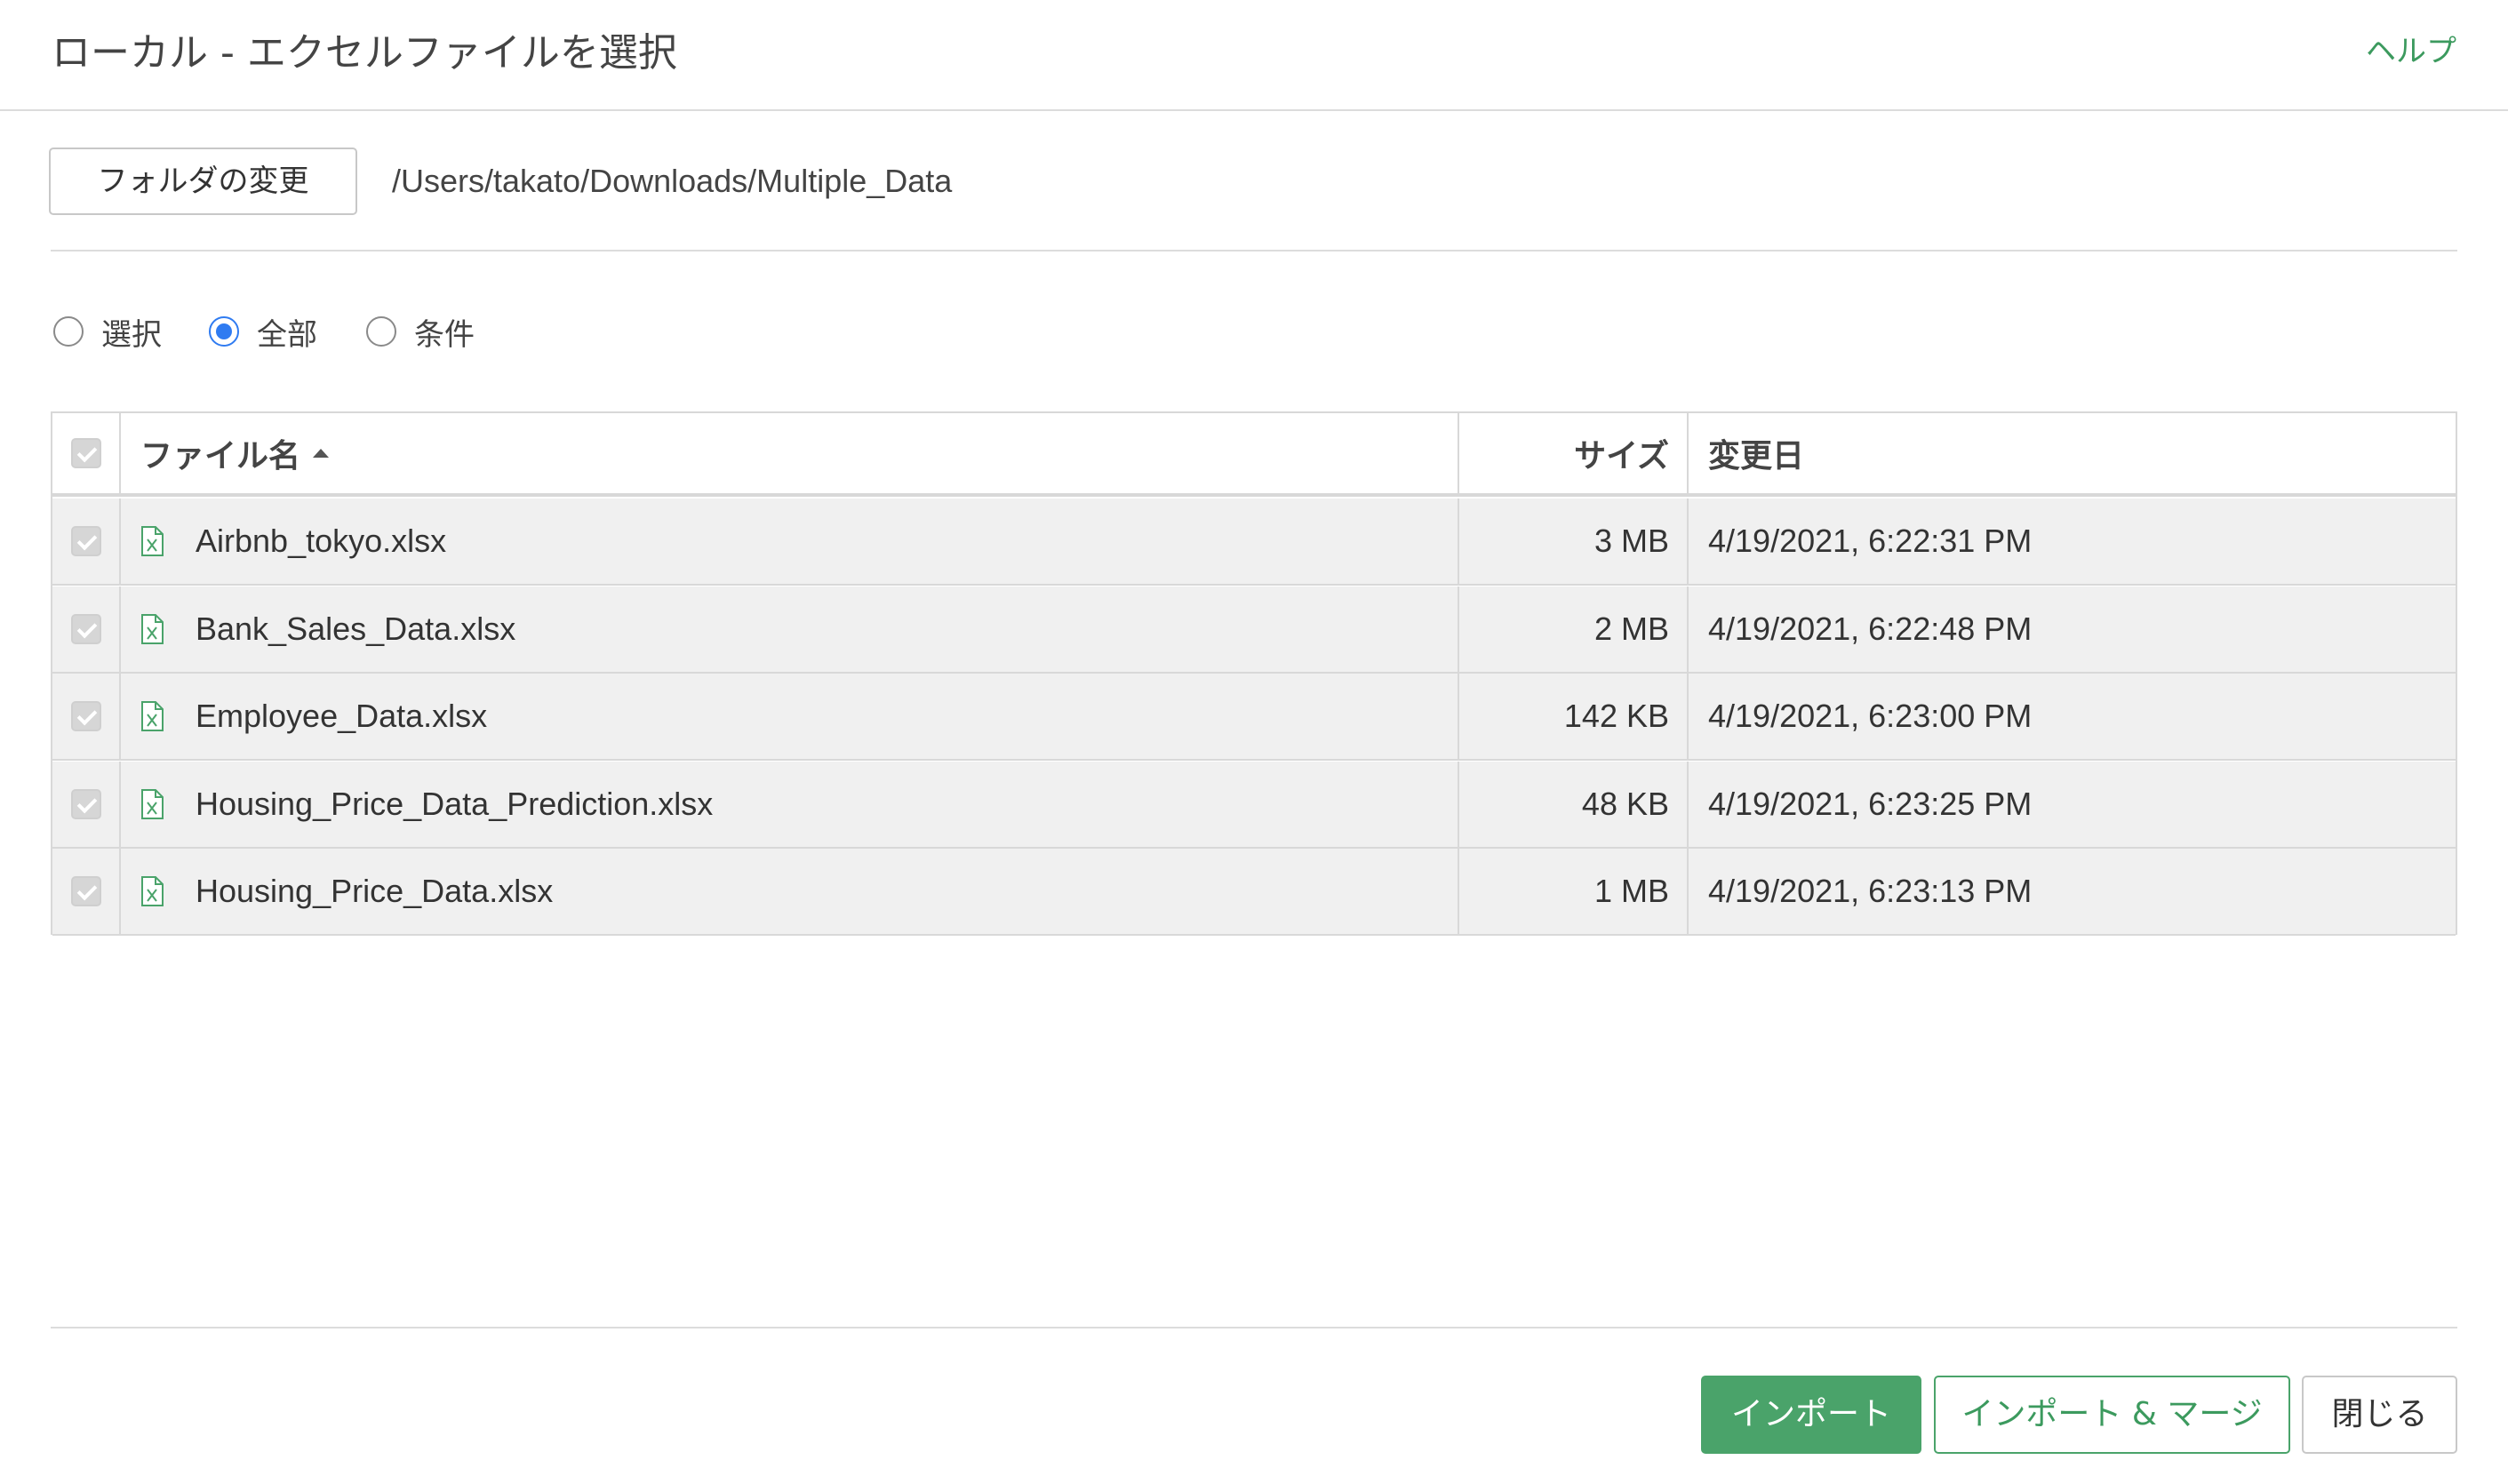 Image resolution: width=2508 pixels, height=1484 pixels. I want to click on file-name-cell: Employee_Data.xlsx, so click(790, 717).